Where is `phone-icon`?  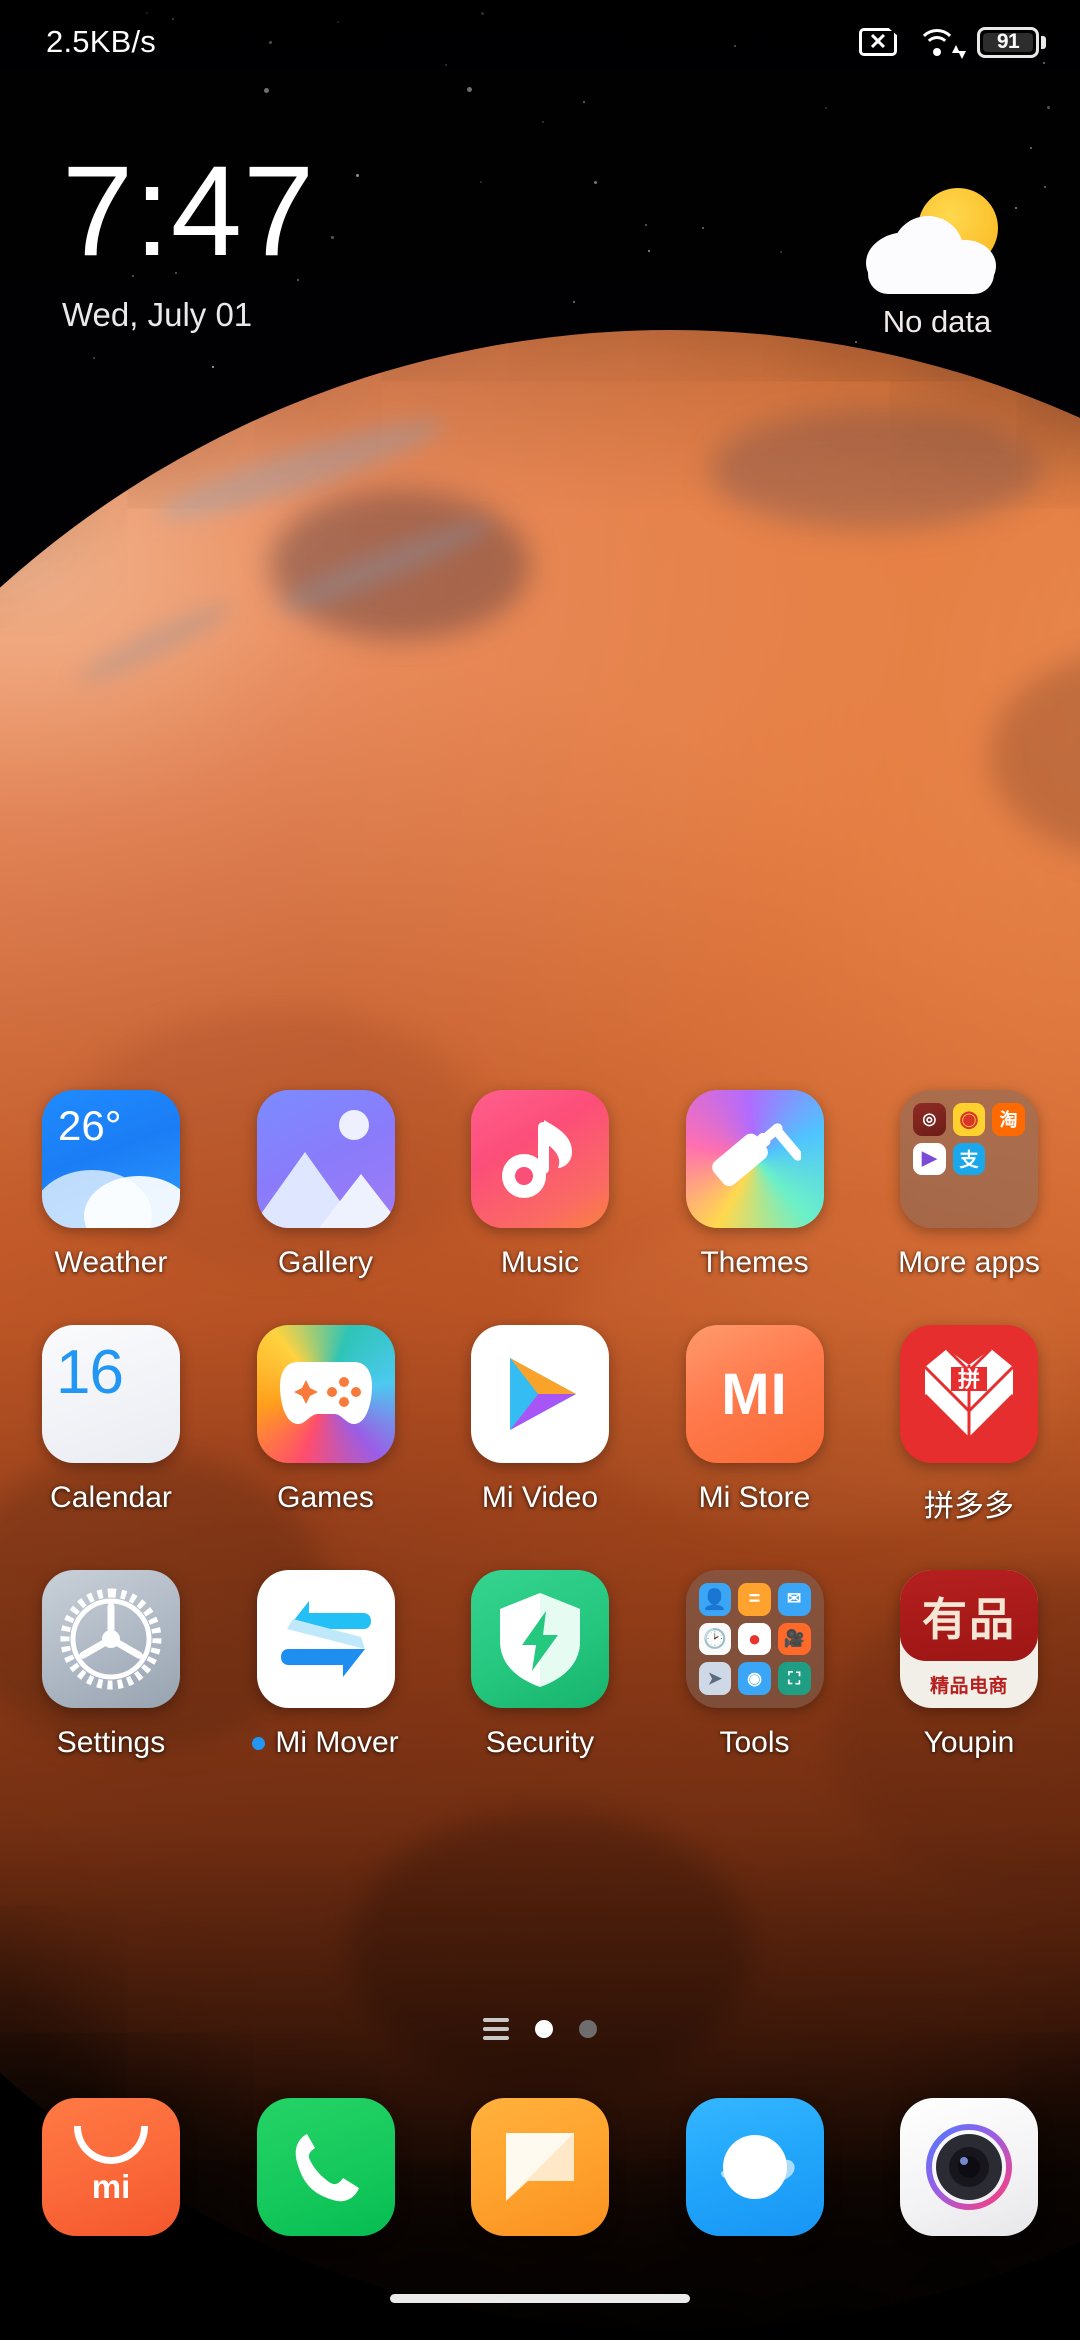 phone-icon is located at coordinates (325, 2167).